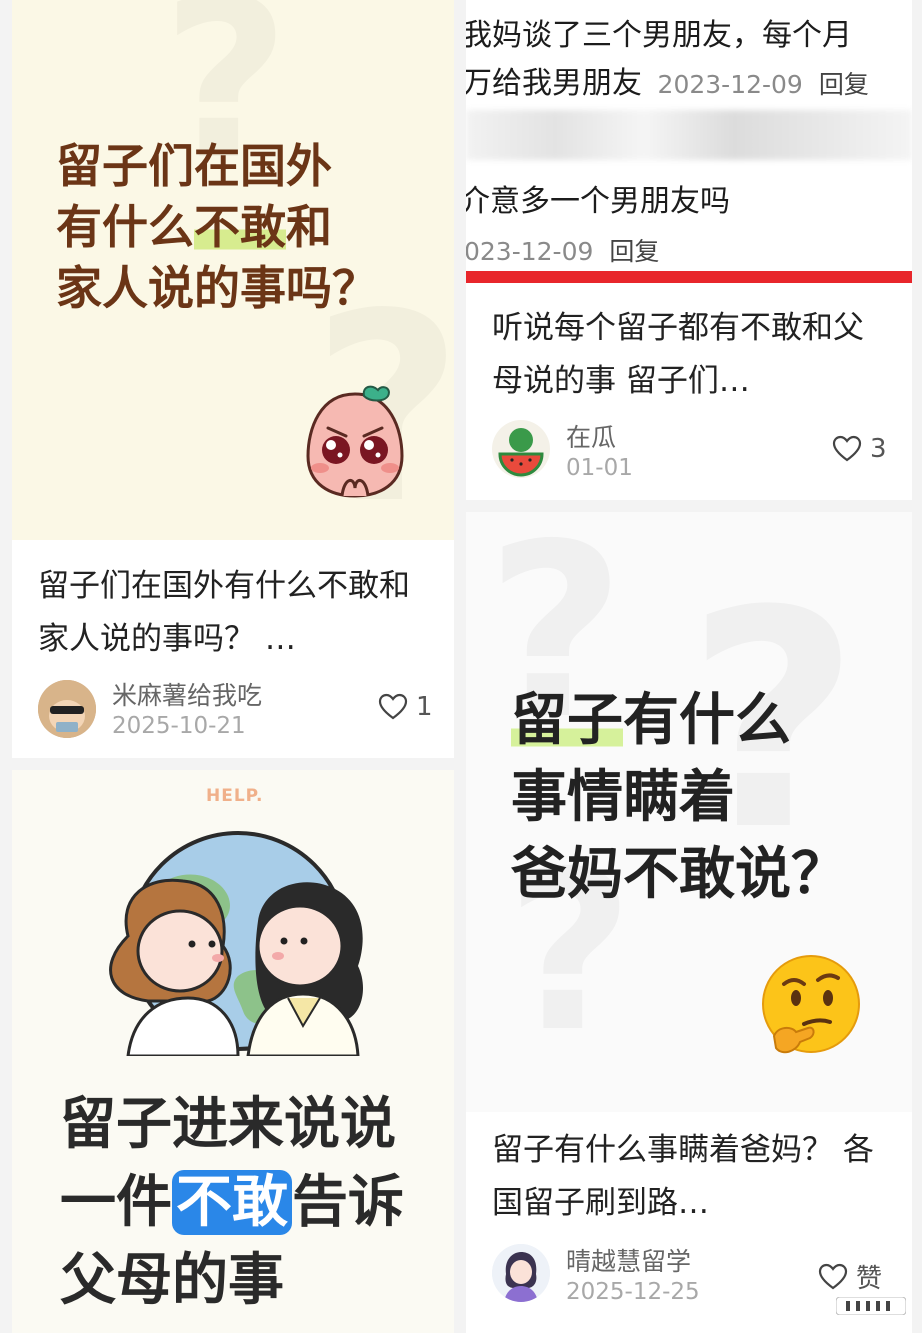 The height and width of the screenshot is (1333, 922). Describe the element at coordinates (599, 468) in the screenshot. I see `post-date: 01-01` at that location.